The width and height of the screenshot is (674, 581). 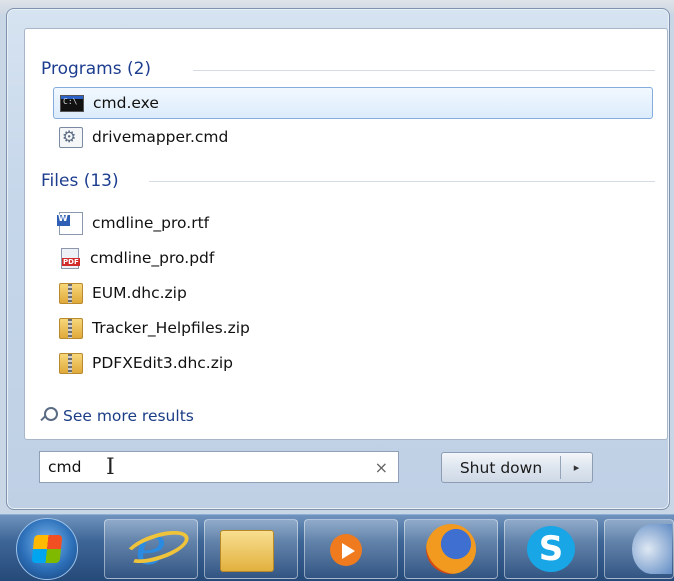 What do you see at coordinates (353, 223) in the screenshot?
I see `result-item-cmdline-pro-rtf: cmdline_pro.rtf` at bounding box center [353, 223].